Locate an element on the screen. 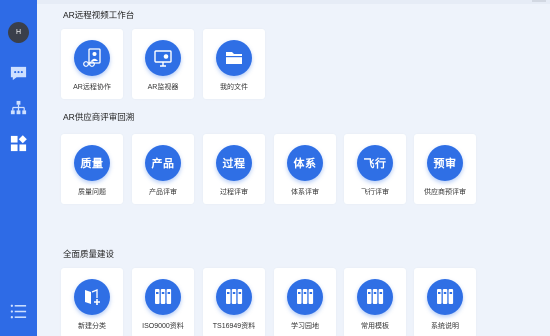 This screenshot has width=550, height=336. card-label: 过程评审 is located at coordinates (234, 192).